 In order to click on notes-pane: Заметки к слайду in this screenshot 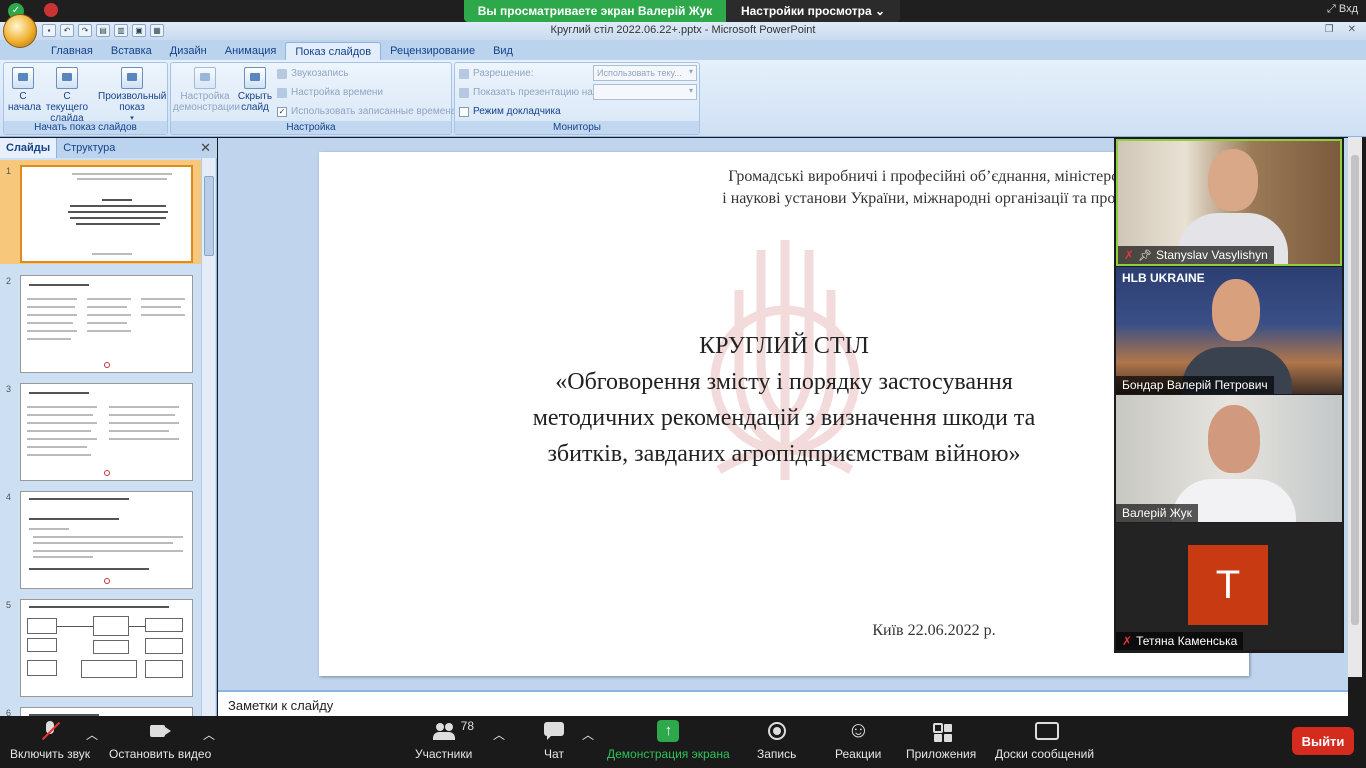, I will do `click(783, 703)`.